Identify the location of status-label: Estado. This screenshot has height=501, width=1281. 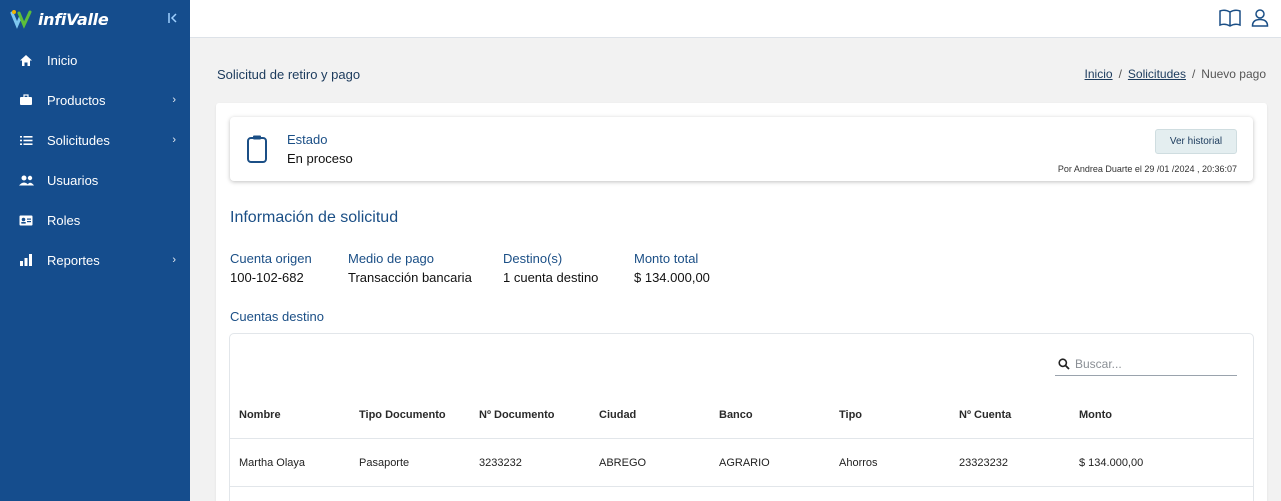
(307, 139).